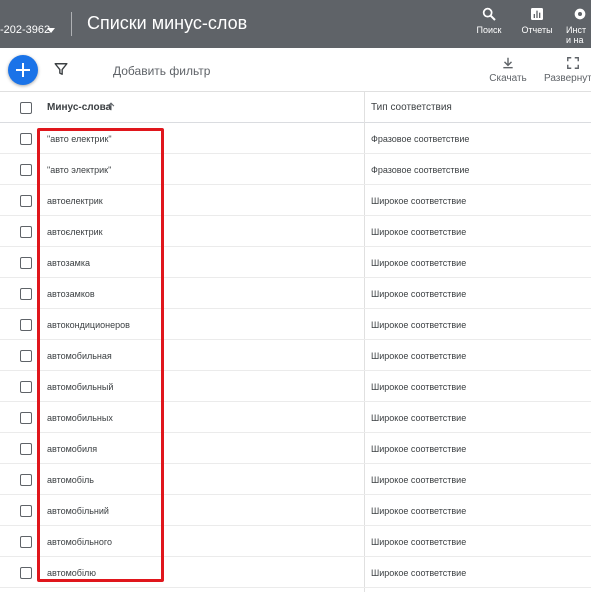  I want to click on table-row: "авто електрик" Фразовое соответствие, so click(295, 138).